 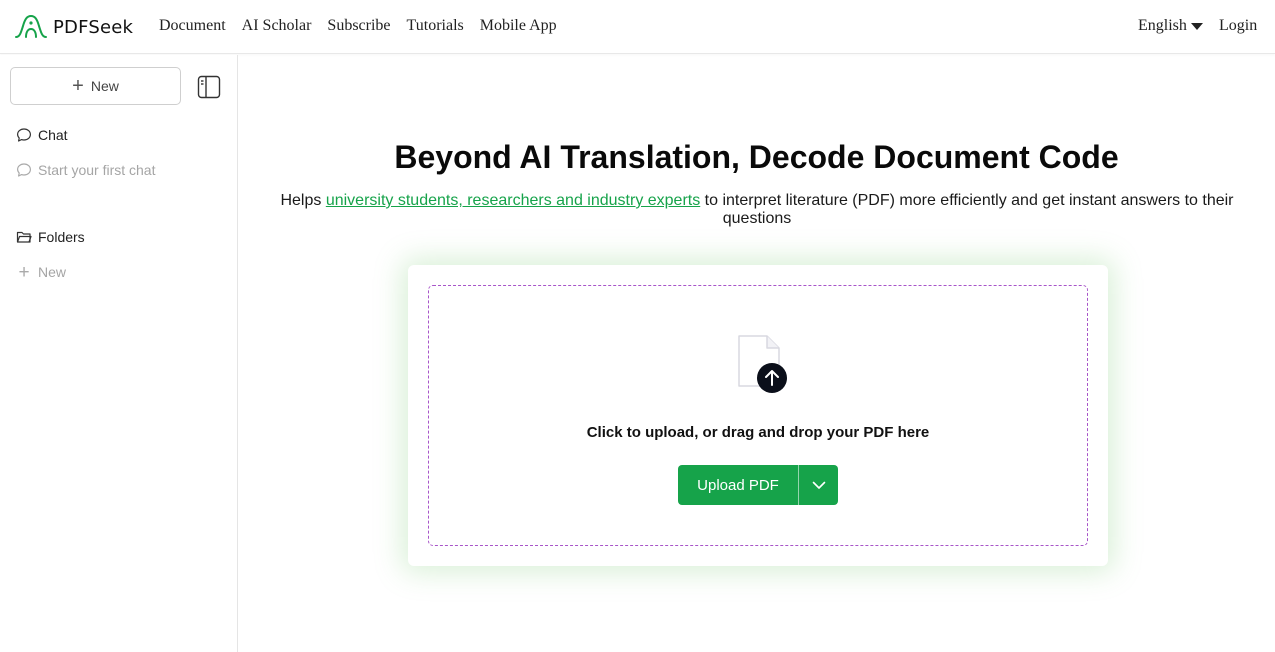 I want to click on chat-empty-state: Start your first chat, so click(x=85, y=170).